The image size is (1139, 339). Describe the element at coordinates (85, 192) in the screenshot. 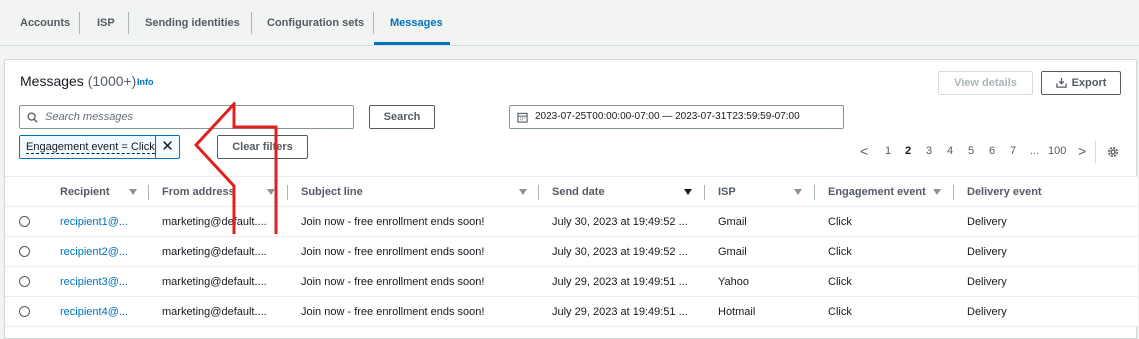

I see `column-recipient: Recipient` at that location.